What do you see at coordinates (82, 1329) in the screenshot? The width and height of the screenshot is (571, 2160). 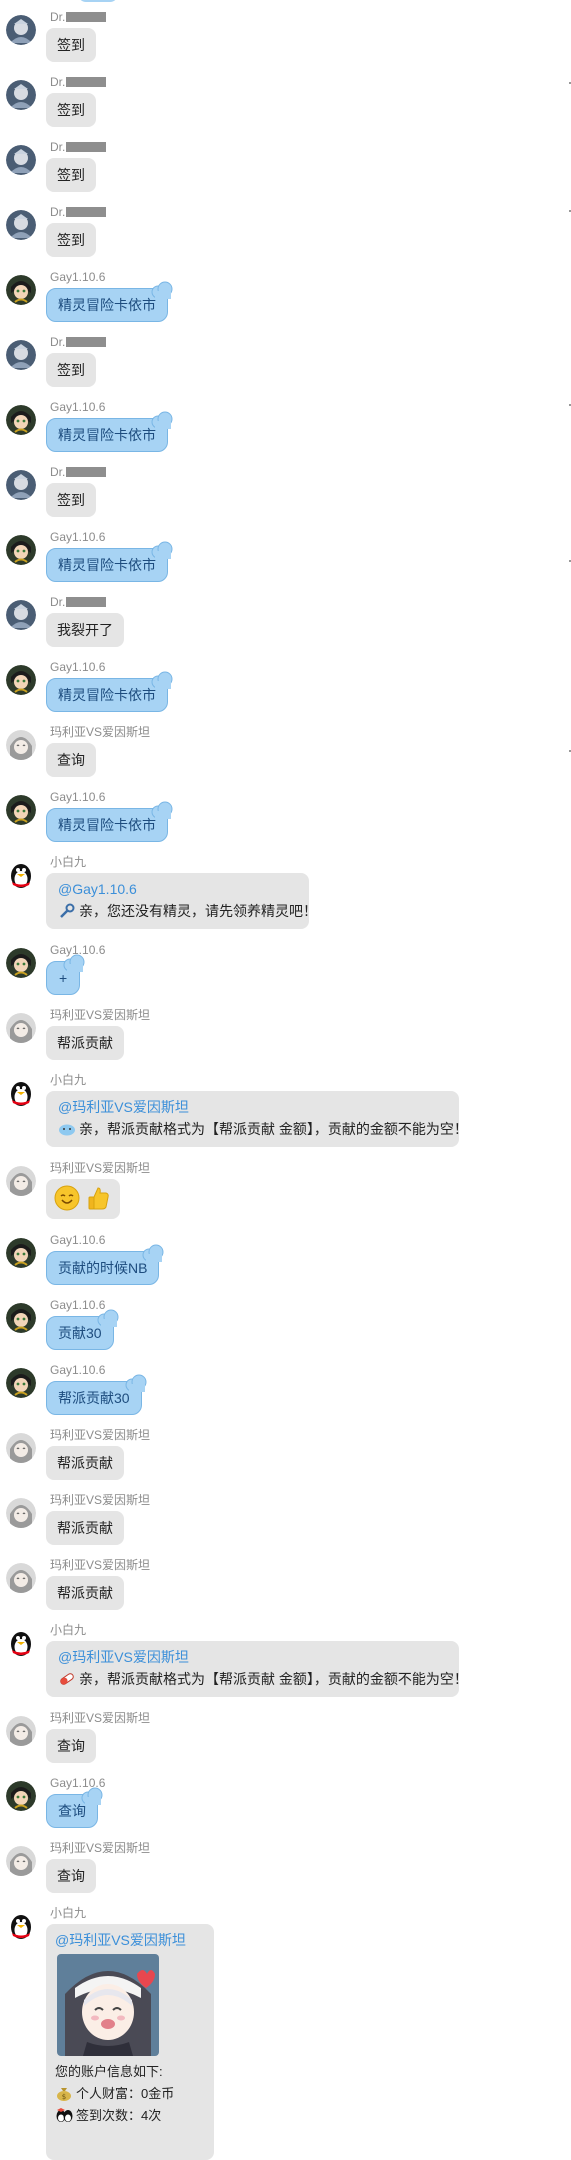 I see `message-bubble: 贡献30` at bounding box center [82, 1329].